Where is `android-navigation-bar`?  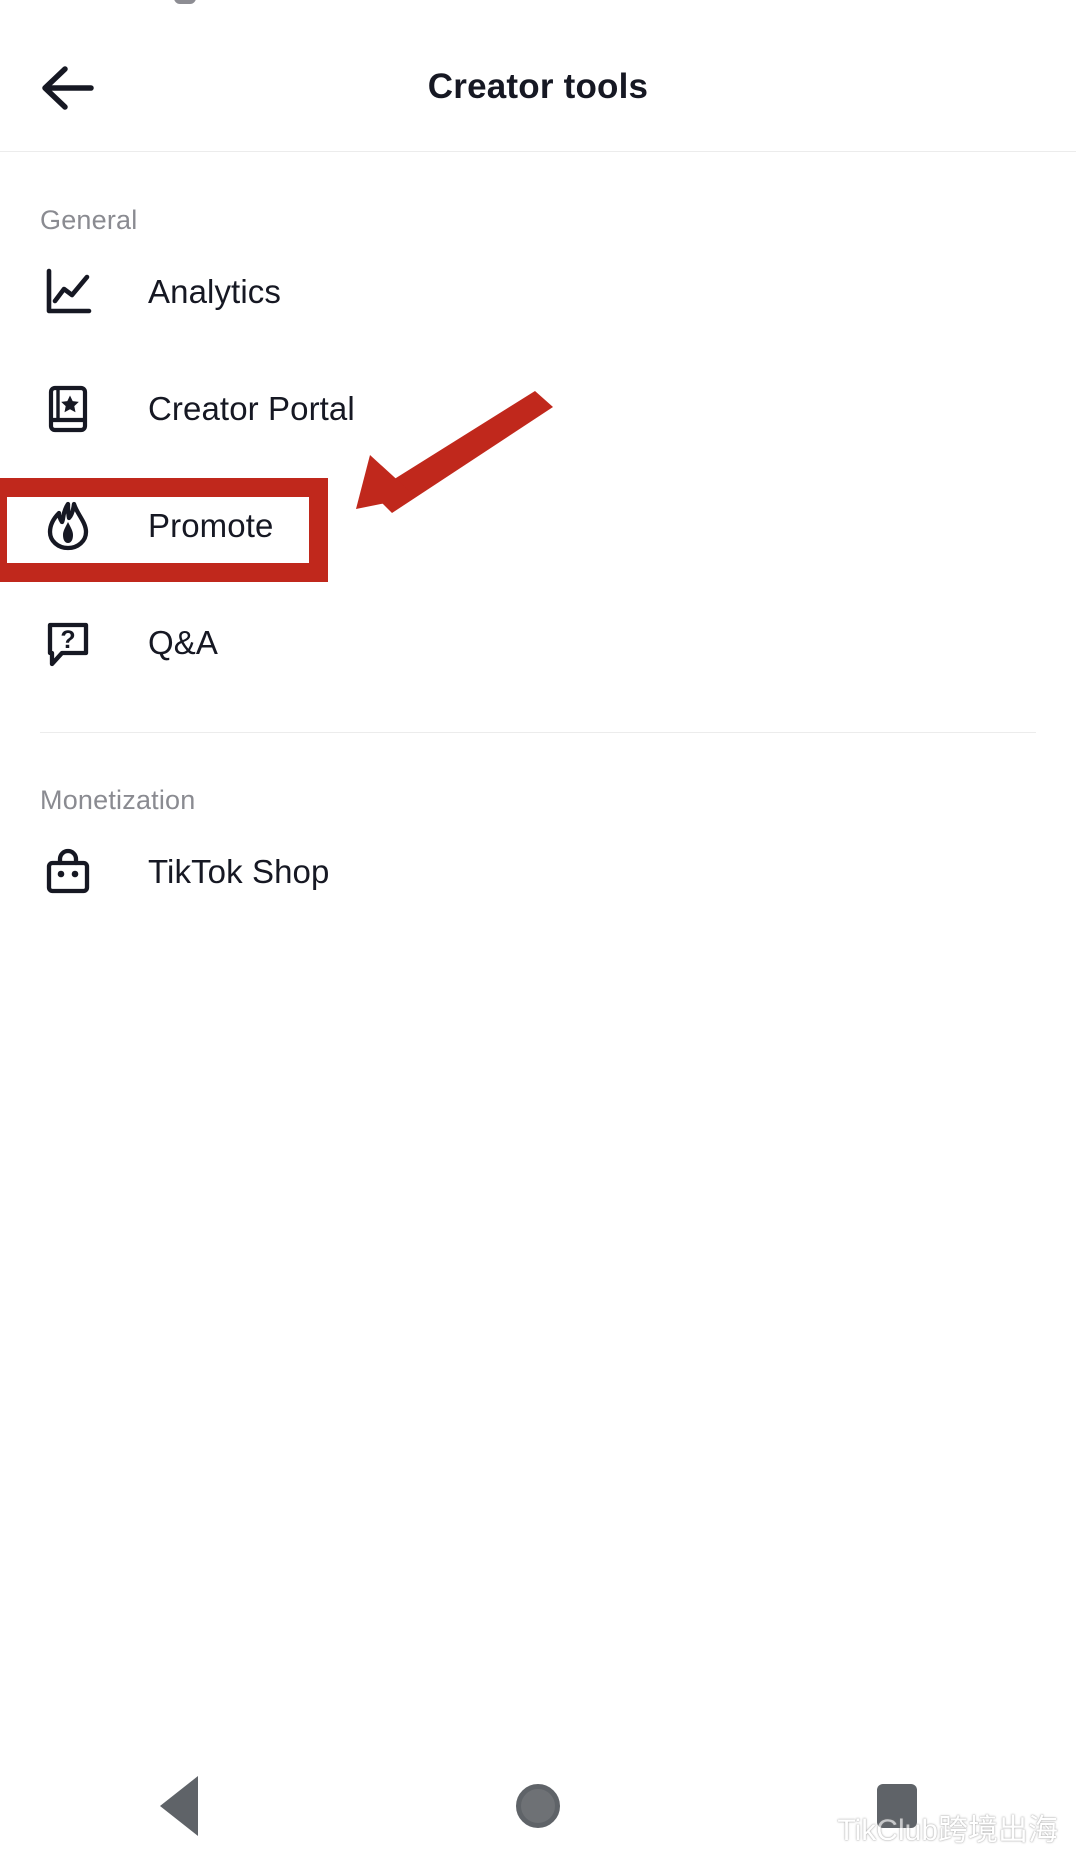 android-navigation-bar is located at coordinates (538, 1805).